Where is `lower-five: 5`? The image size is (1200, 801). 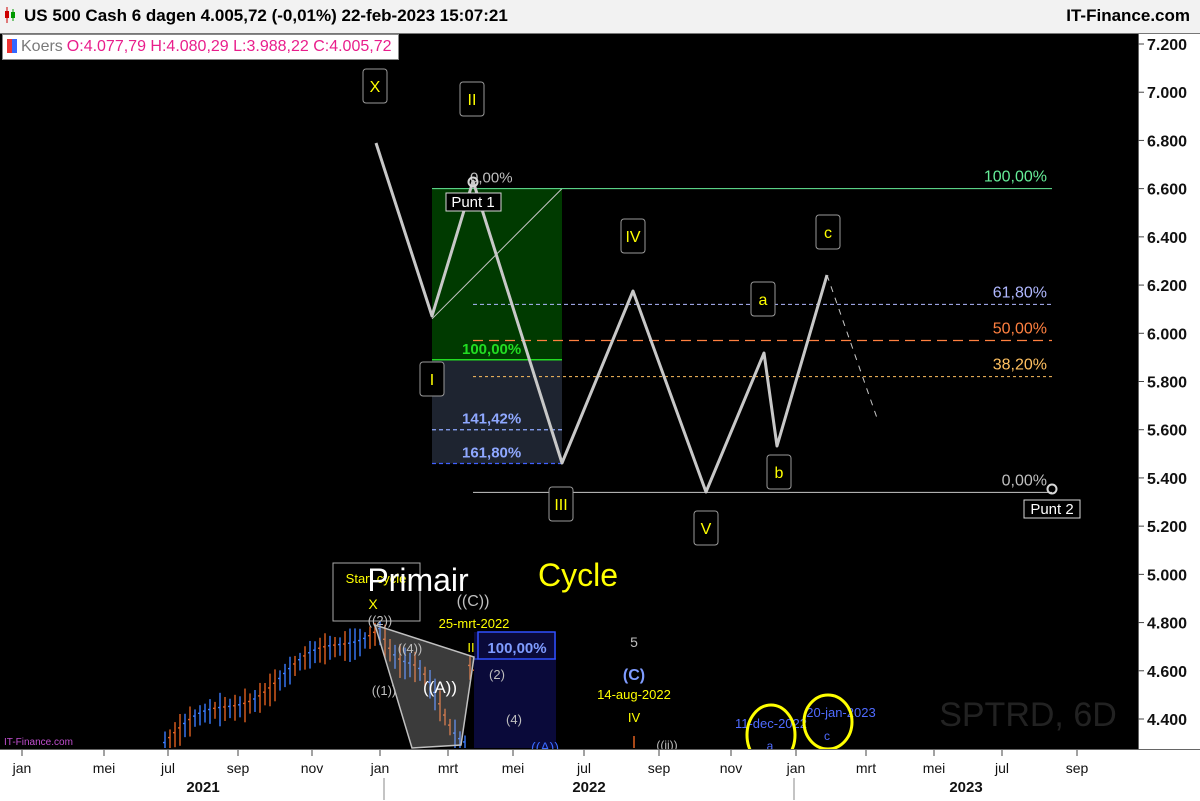 lower-five: 5 is located at coordinates (634, 642).